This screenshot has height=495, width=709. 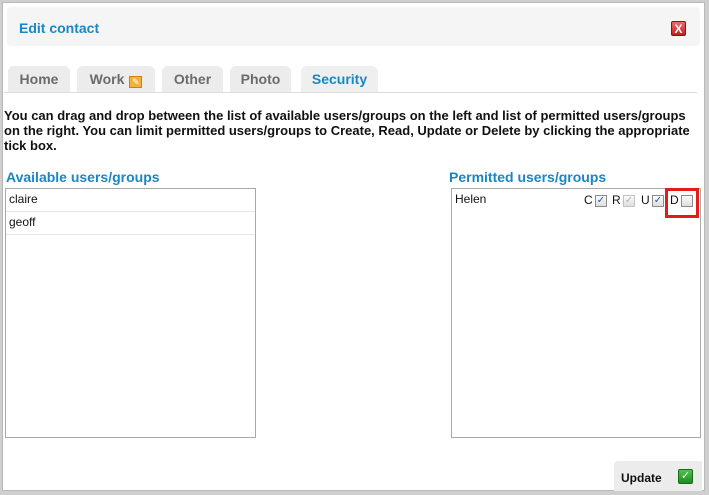 I want to click on tab-home: Home, so click(x=39, y=79).